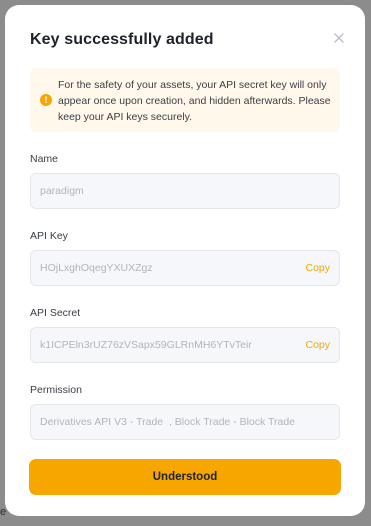 This screenshot has height=526, width=371. I want to click on permission-label: Permission, so click(56, 390).